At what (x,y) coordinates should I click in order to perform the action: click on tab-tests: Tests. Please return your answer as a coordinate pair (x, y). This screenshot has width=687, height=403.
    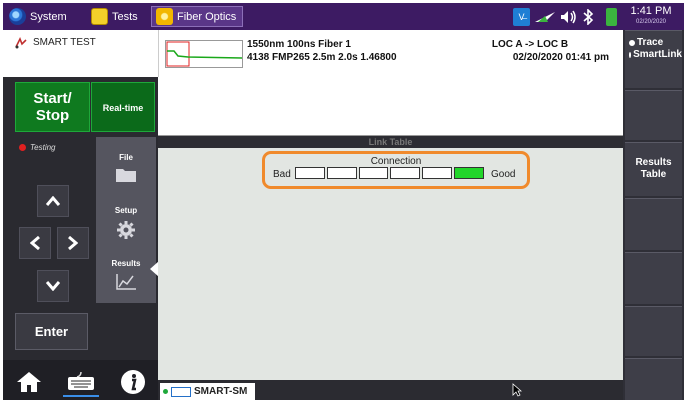
    Looking at the image, I should click on (118, 16).